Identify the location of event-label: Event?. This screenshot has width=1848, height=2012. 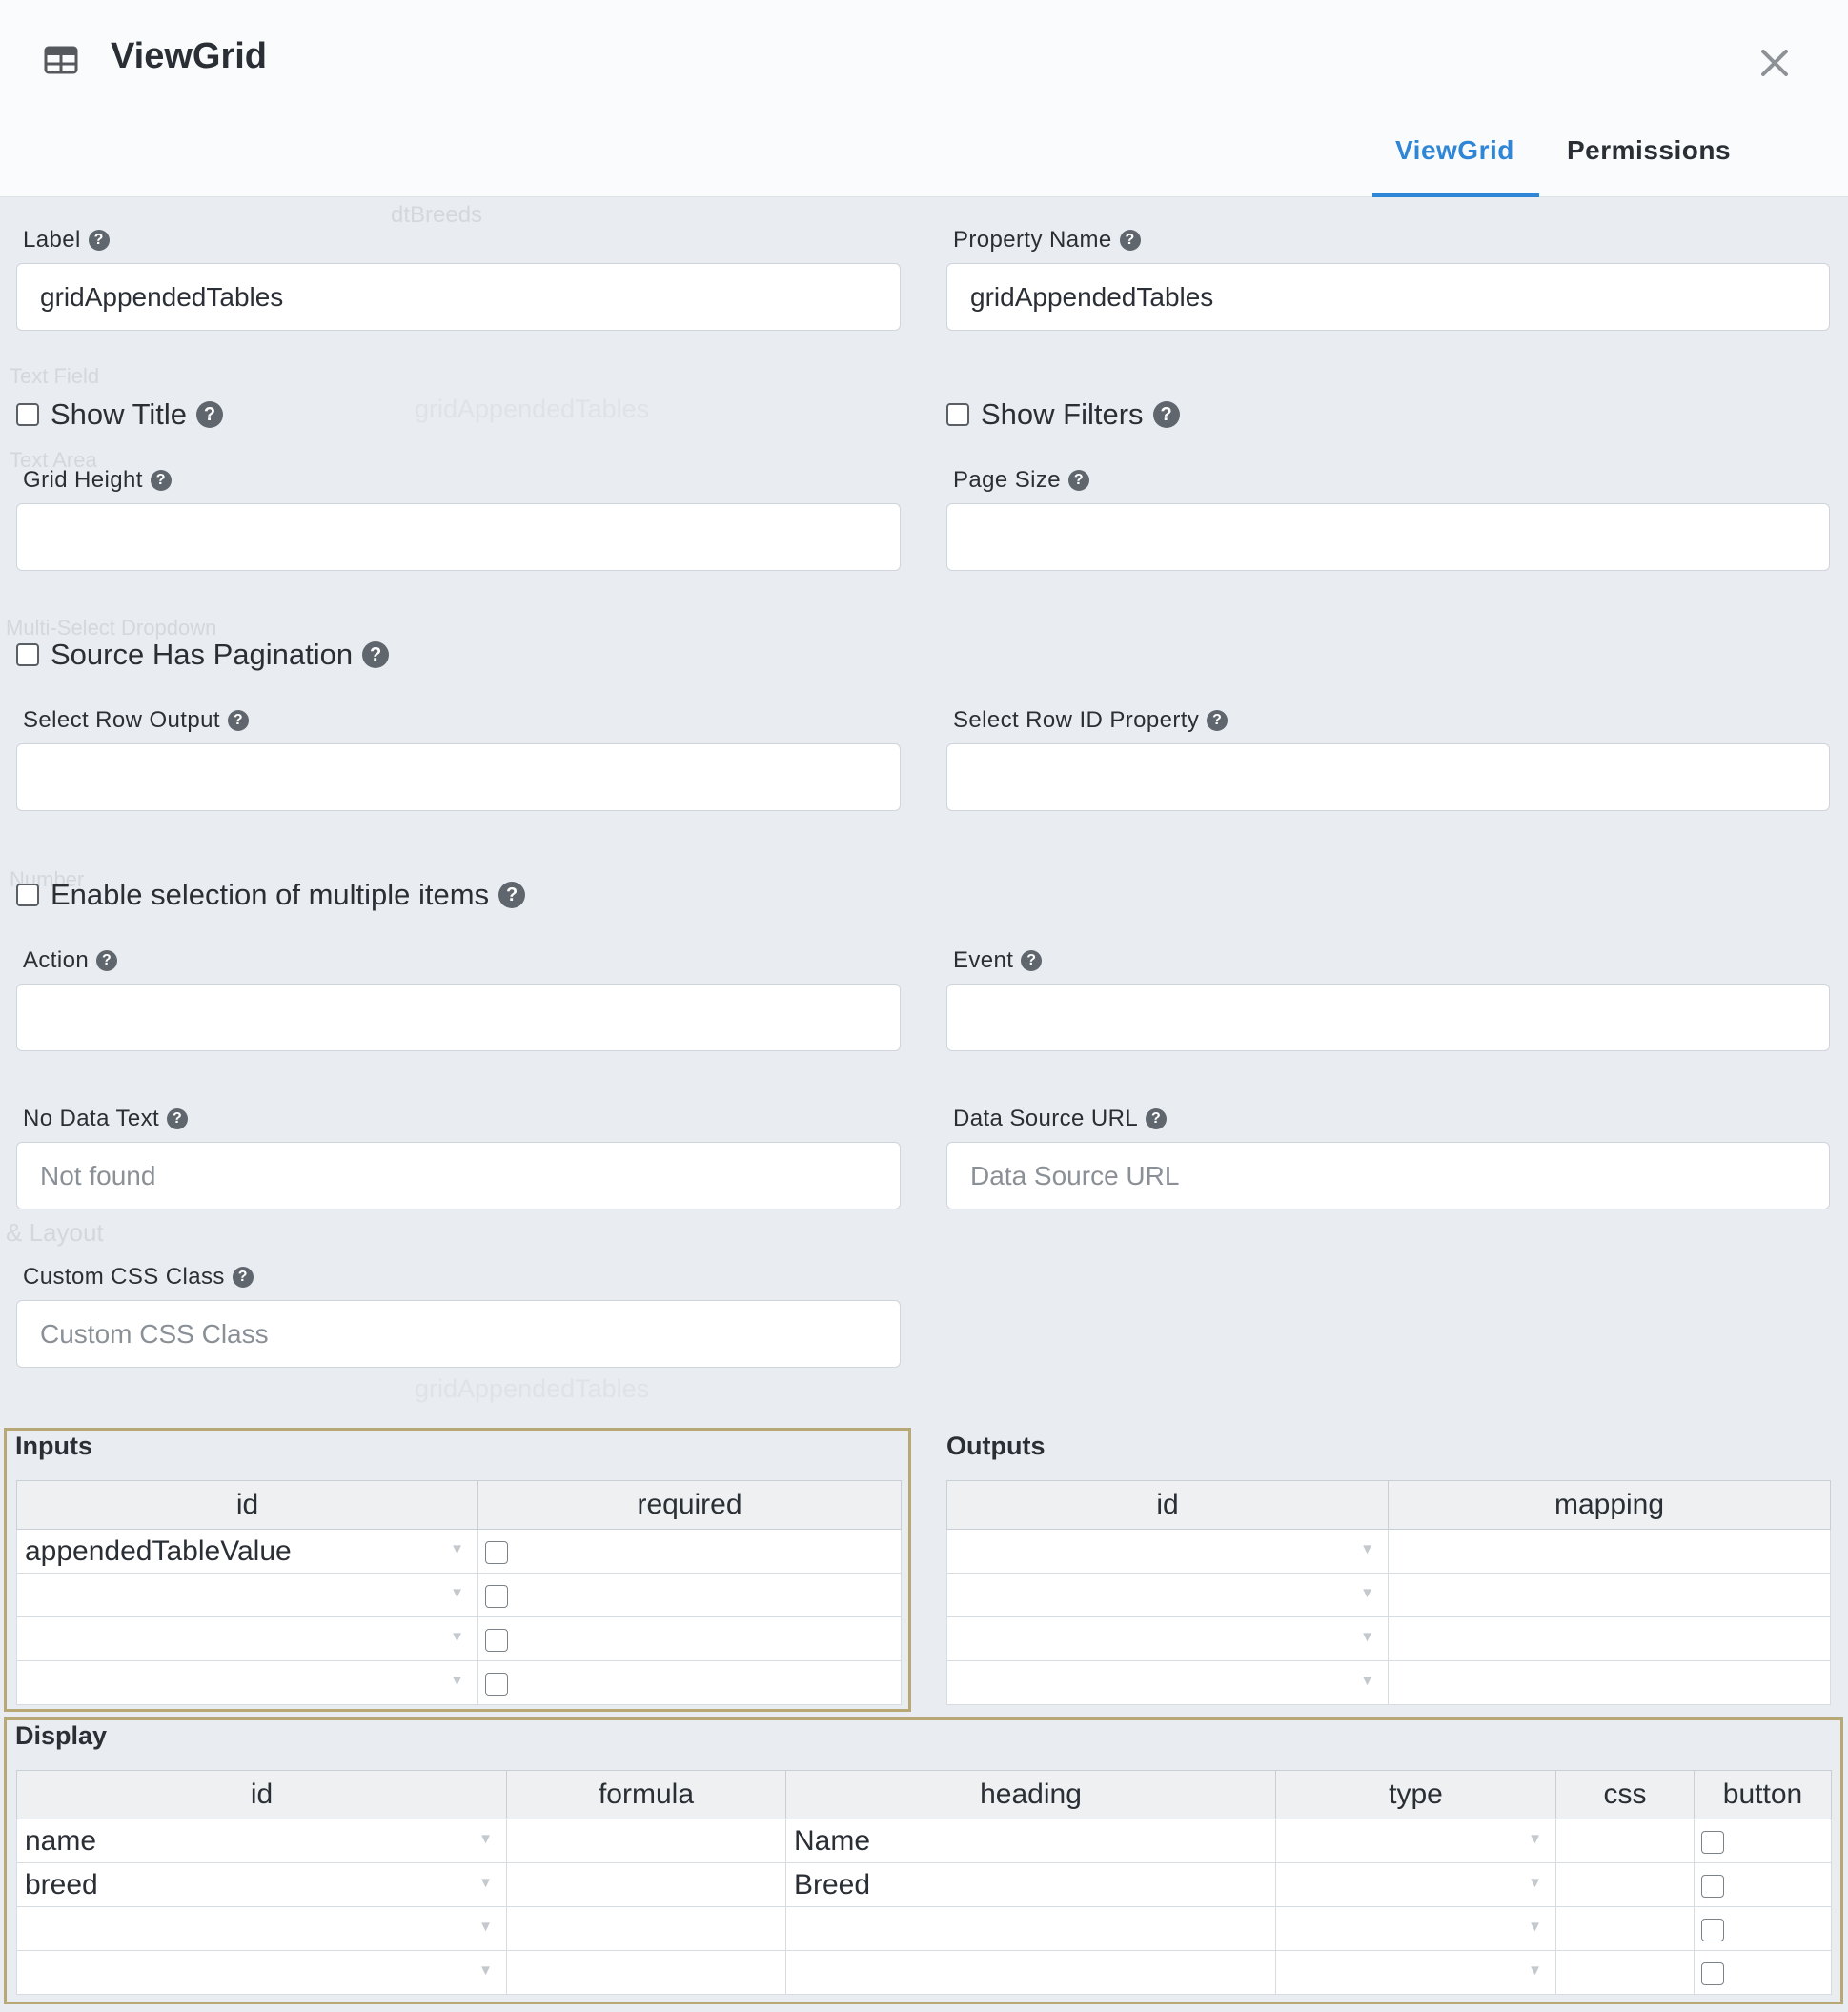
(998, 960).